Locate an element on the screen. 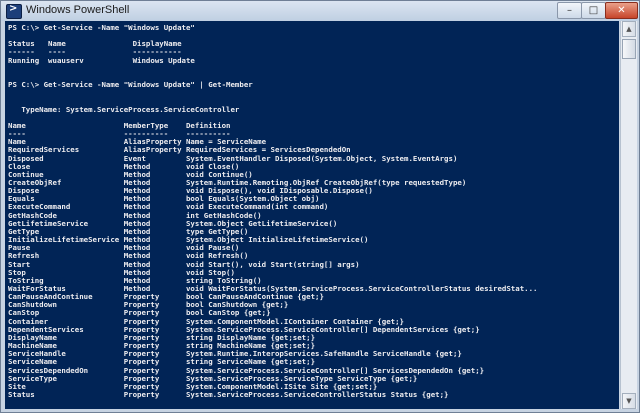 Image resolution: width=640 pixels, height=413 pixels. vertical-scrollbar: ▲ ▼ is located at coordinates (628, 215).